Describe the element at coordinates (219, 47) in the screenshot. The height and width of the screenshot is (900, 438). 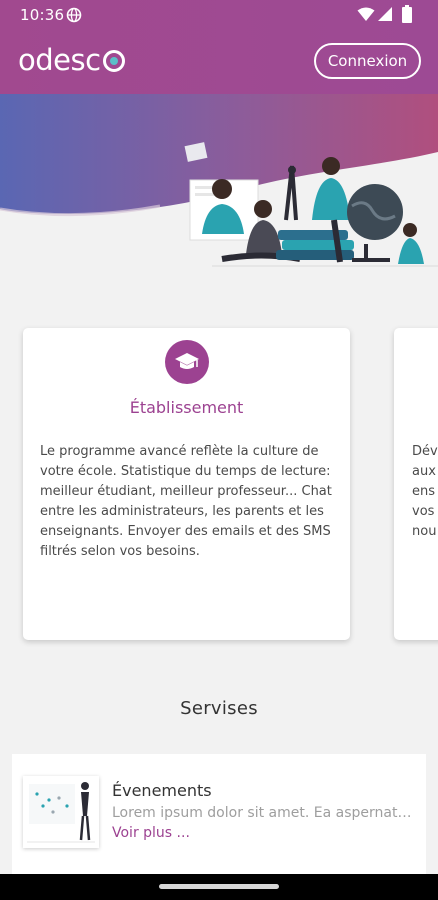
I see `app-header: 10:36 odesc Connexion` at that location.